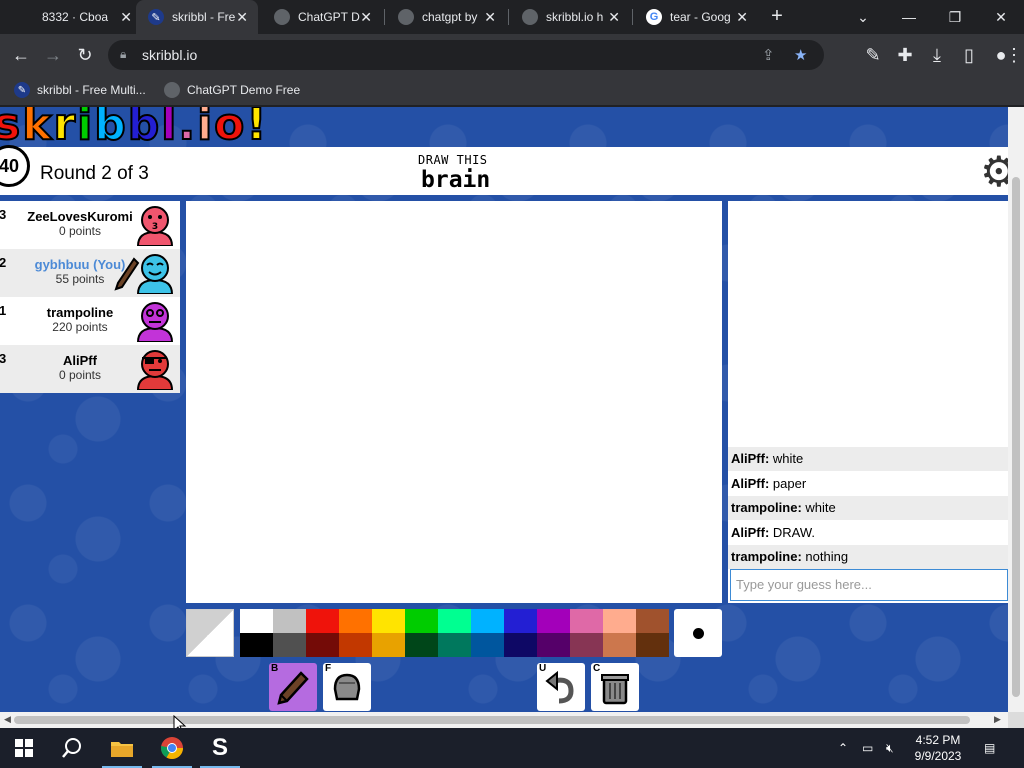 This screenshot has width=1024, height=768. What do you see at coordinates (1016, 437) in the screenshot?
I see `vertical-scroll-thumb` at bounding box center [1016, 437].